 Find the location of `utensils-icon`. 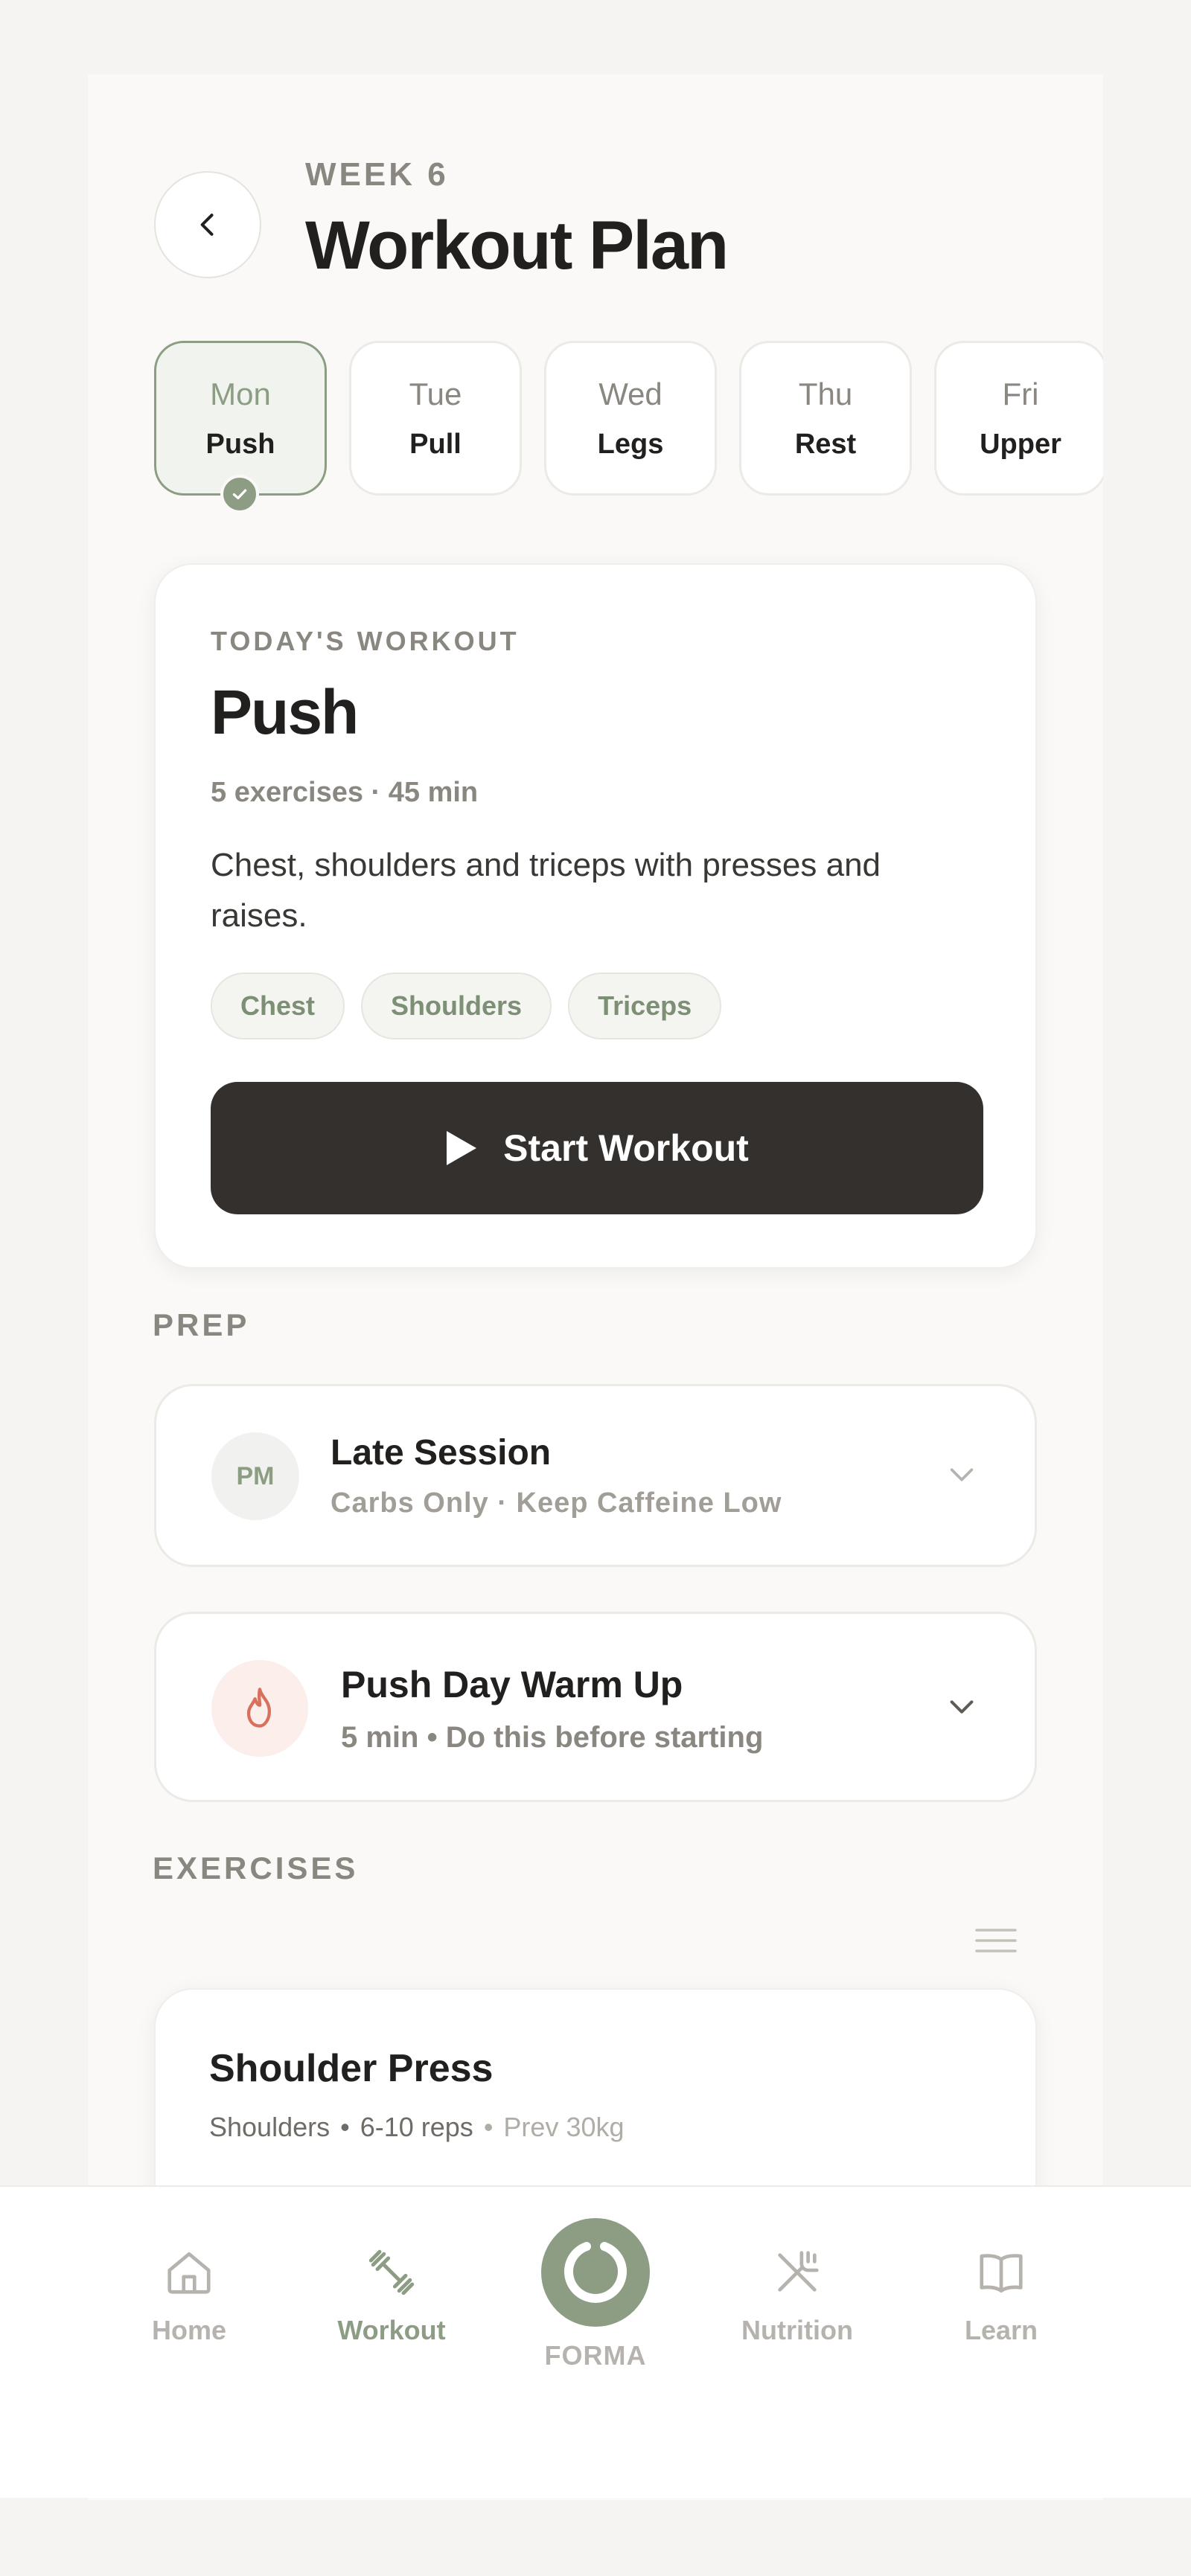

utensils-icon is located at coordinates (798, 2271).